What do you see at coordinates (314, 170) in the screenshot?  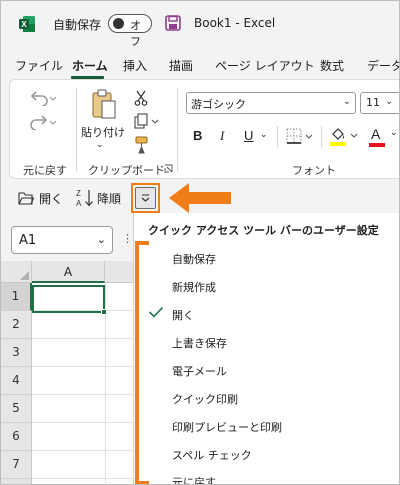 I see `font-group-label: フォント` at bounding box center [314, 170].